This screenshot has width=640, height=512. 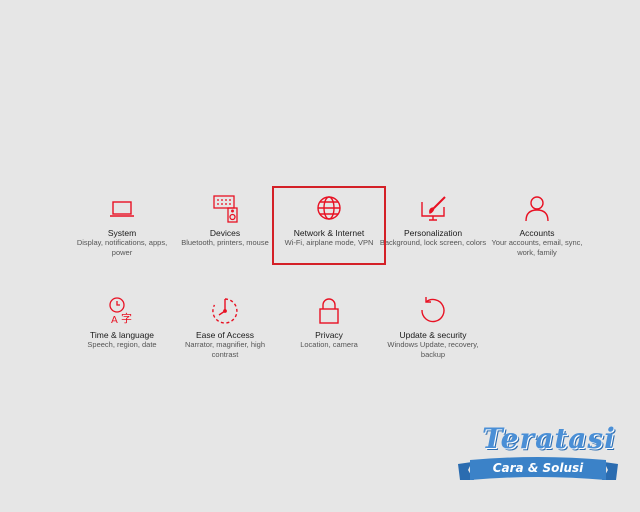 What do you see at coordinates (122, 209) in the screenshot?
I see `laptop-icon` at bounding box center [122, 209].